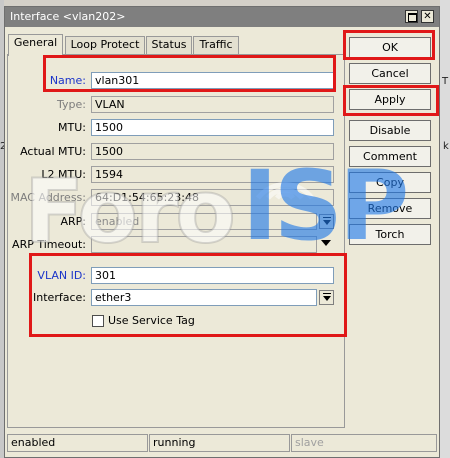 This screenshot has height=458, width=450. What do you see at coordinates (169, 45) in the screenshot?
I see `tab-status: Status` at bounding box center [169, 45].